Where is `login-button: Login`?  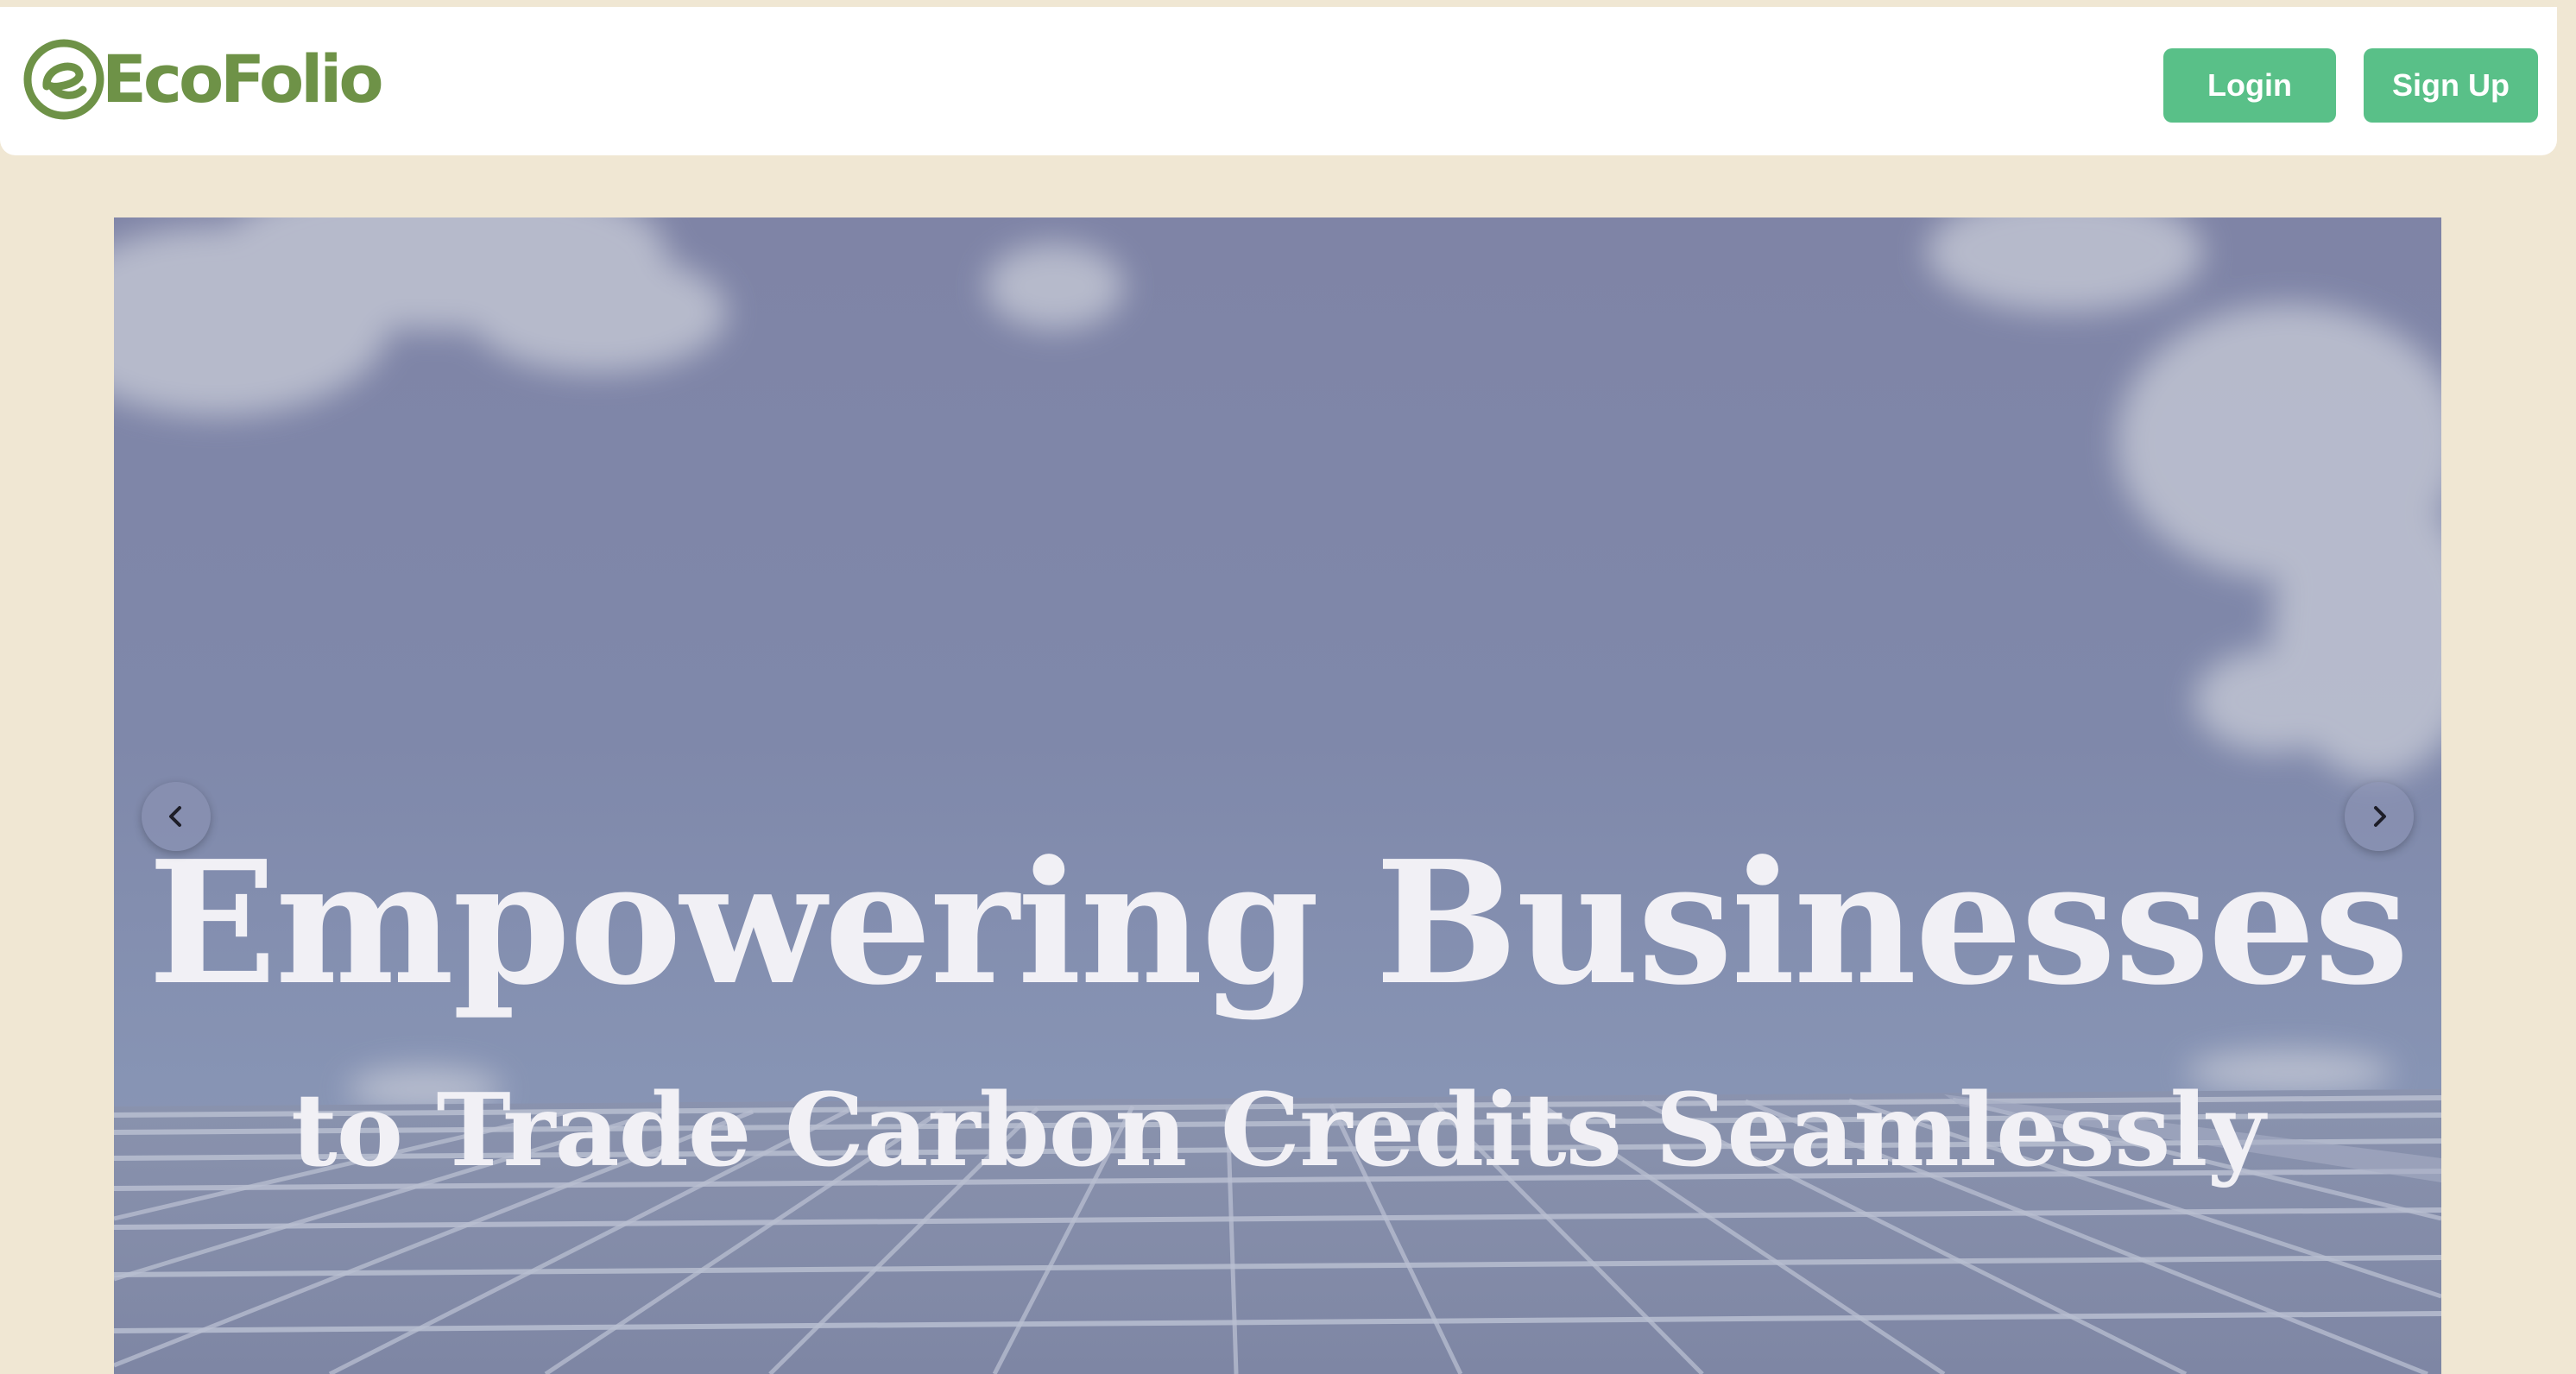
login-button: Login is located at coordinates (2249, 85).